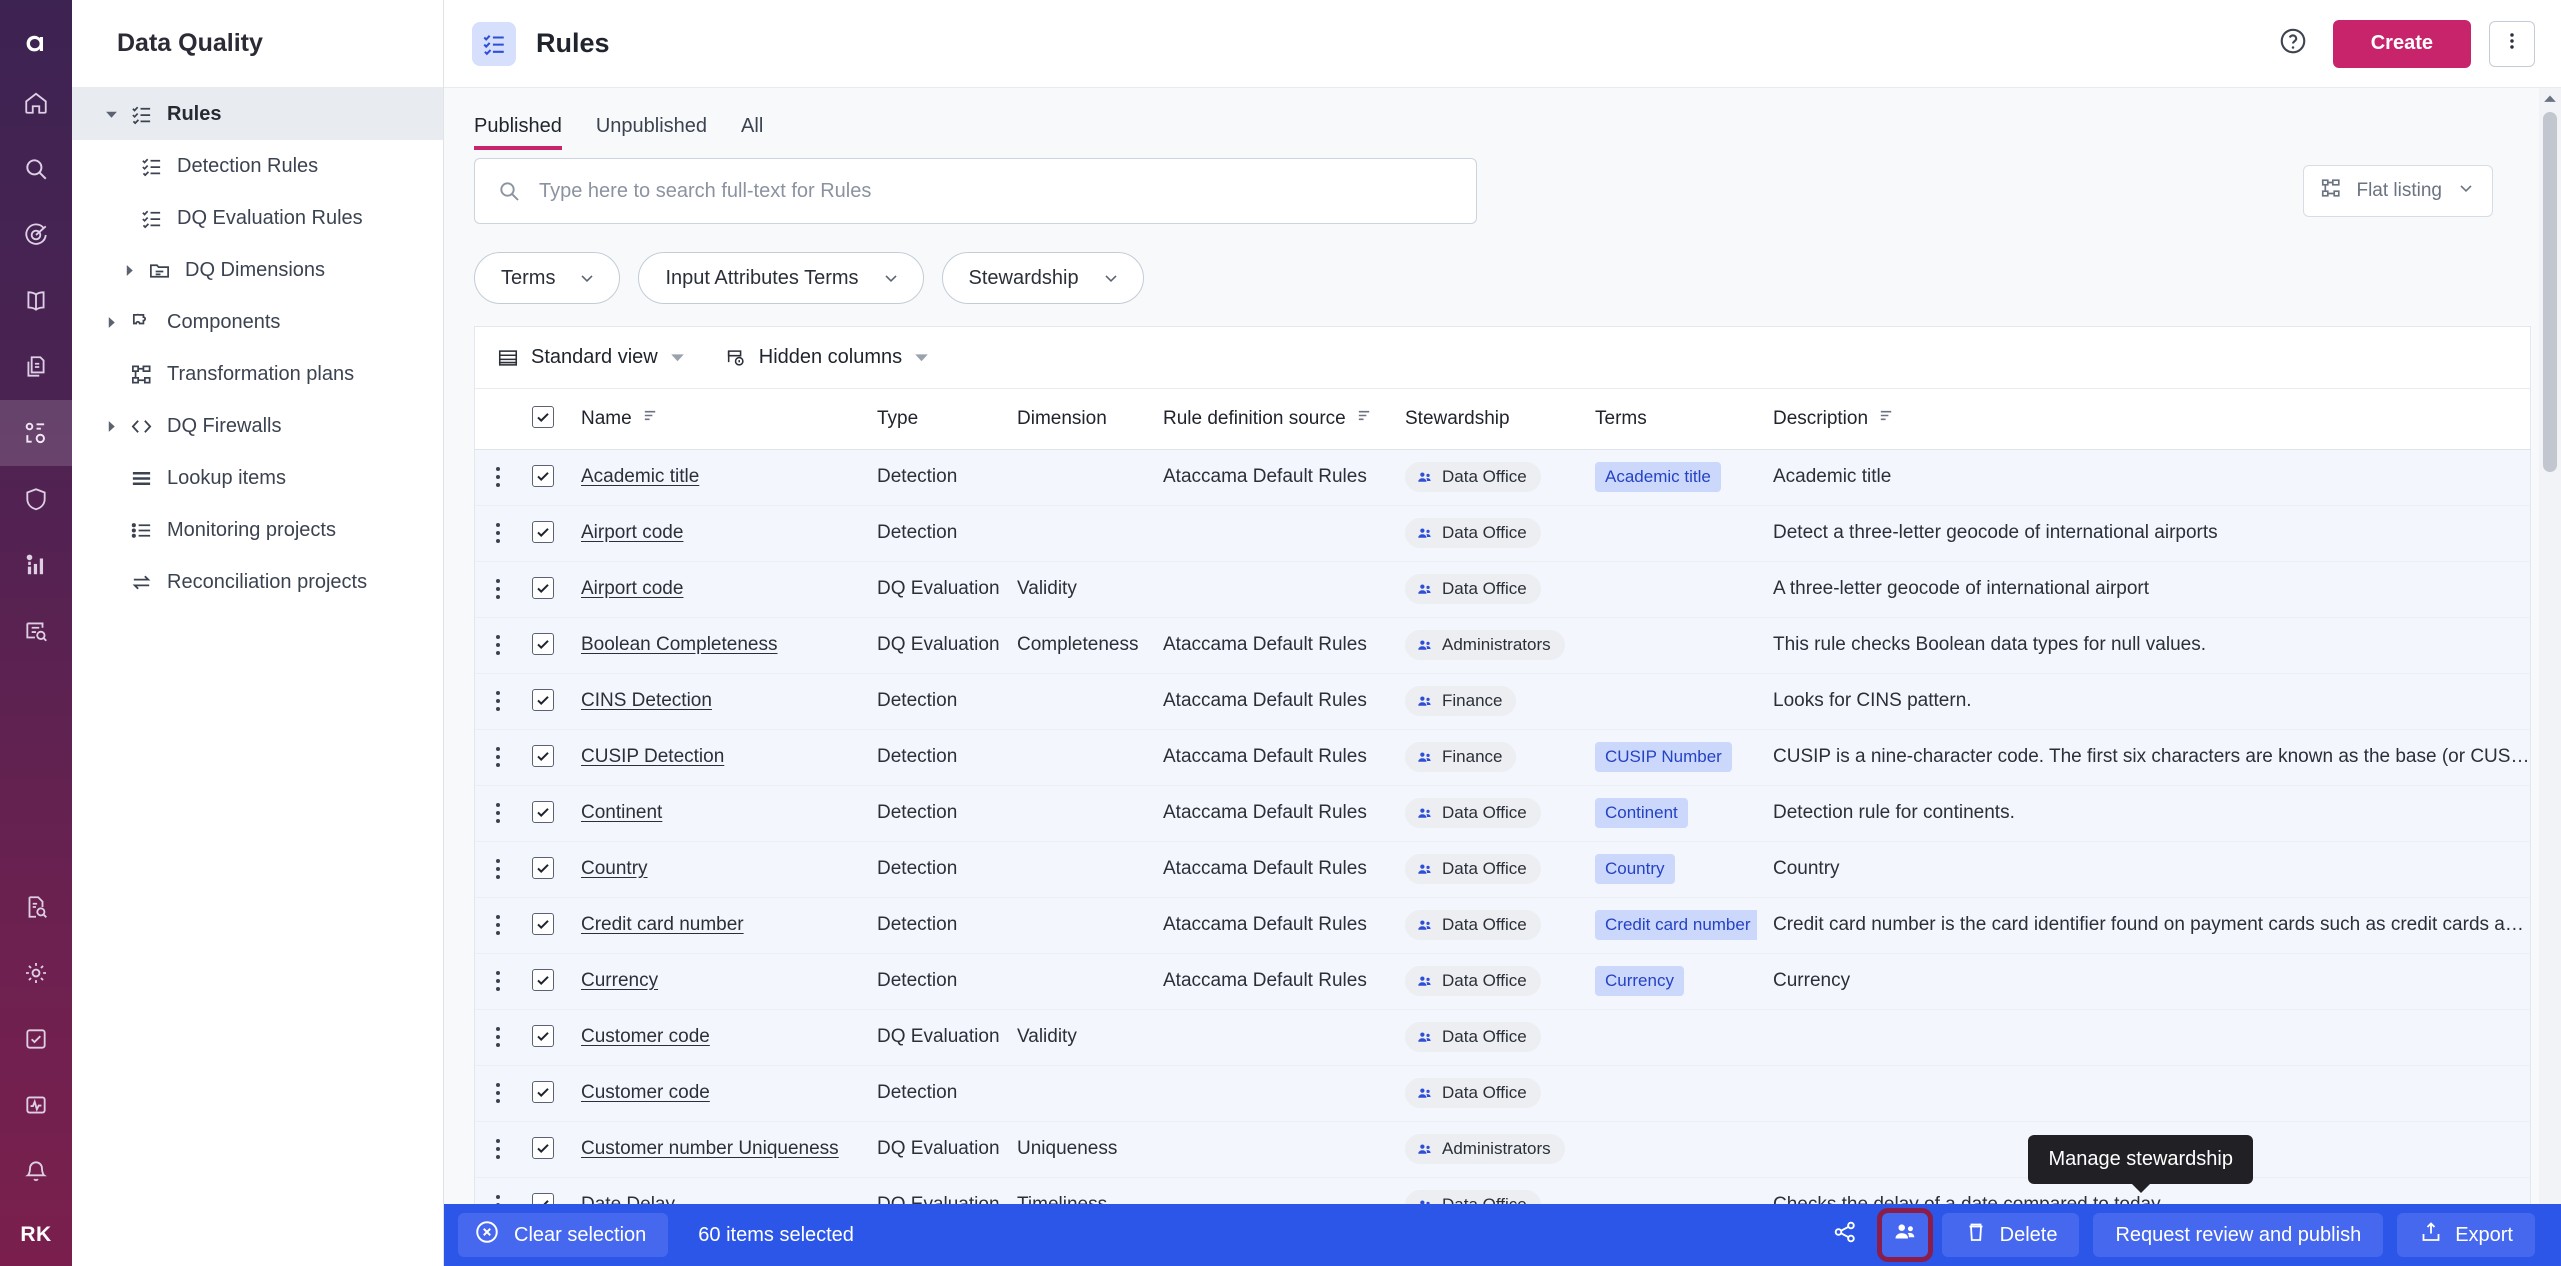  Describe the element at coordinates (640, 476) in the screenshot. I see `rule-name-link: Academic title` at that location.